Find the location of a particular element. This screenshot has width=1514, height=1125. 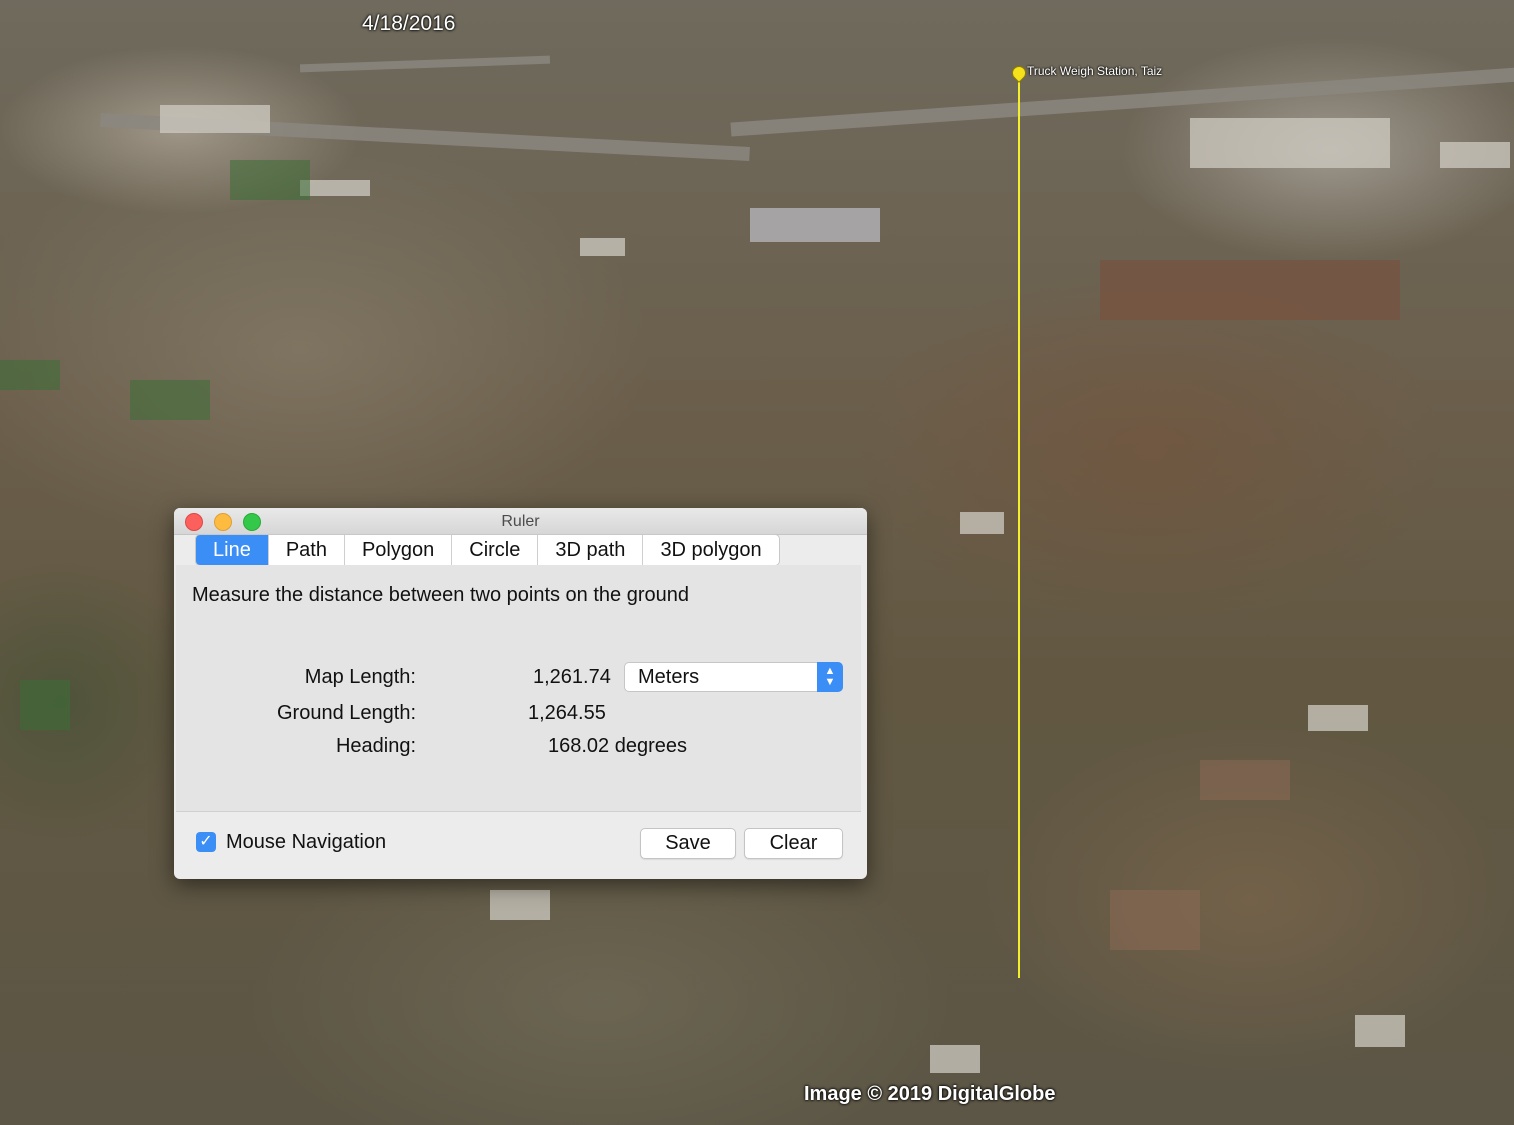

map-length-label: Map Length: is located at coordinates (360, 677).